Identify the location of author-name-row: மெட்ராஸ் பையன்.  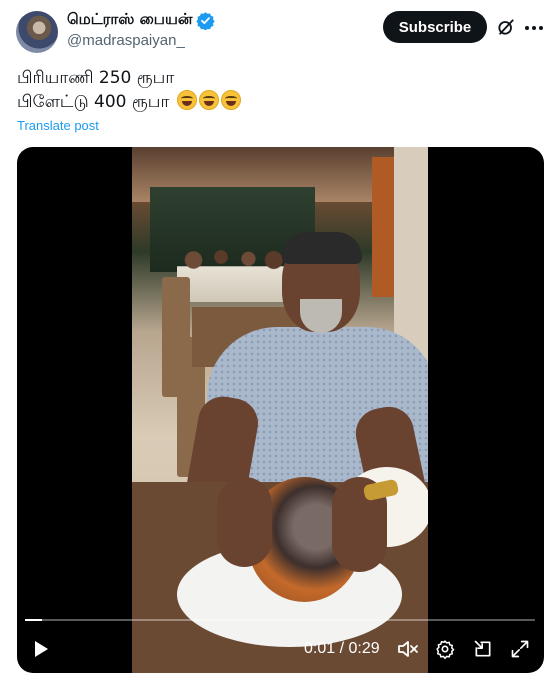
(141, 20).